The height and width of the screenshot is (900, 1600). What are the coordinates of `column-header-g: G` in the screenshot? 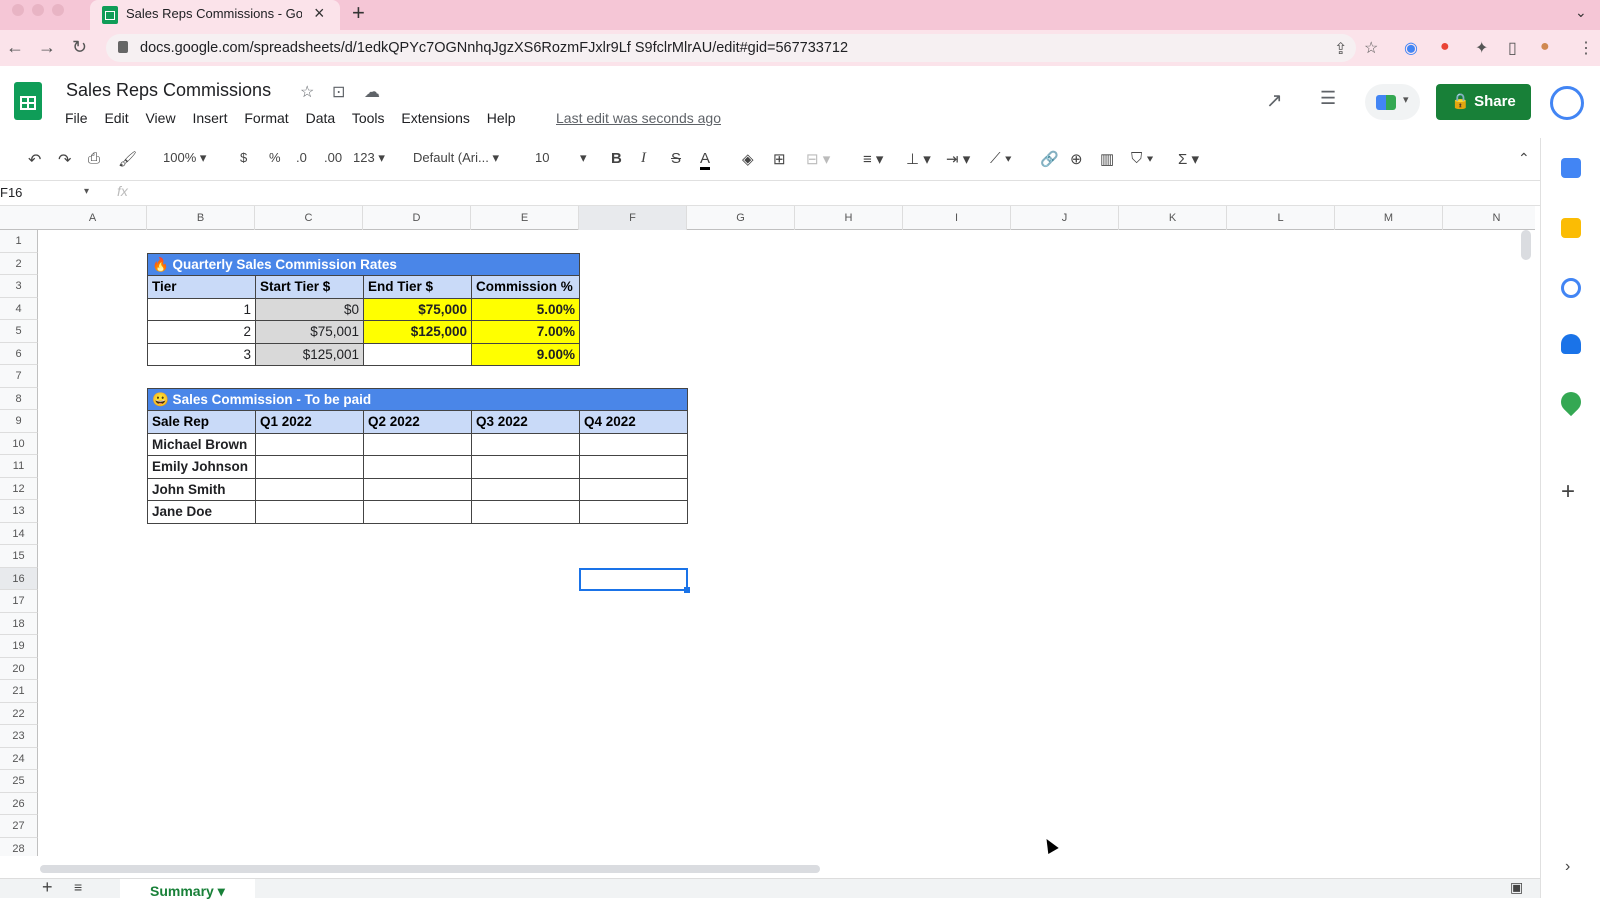 It's located at (741, 218).